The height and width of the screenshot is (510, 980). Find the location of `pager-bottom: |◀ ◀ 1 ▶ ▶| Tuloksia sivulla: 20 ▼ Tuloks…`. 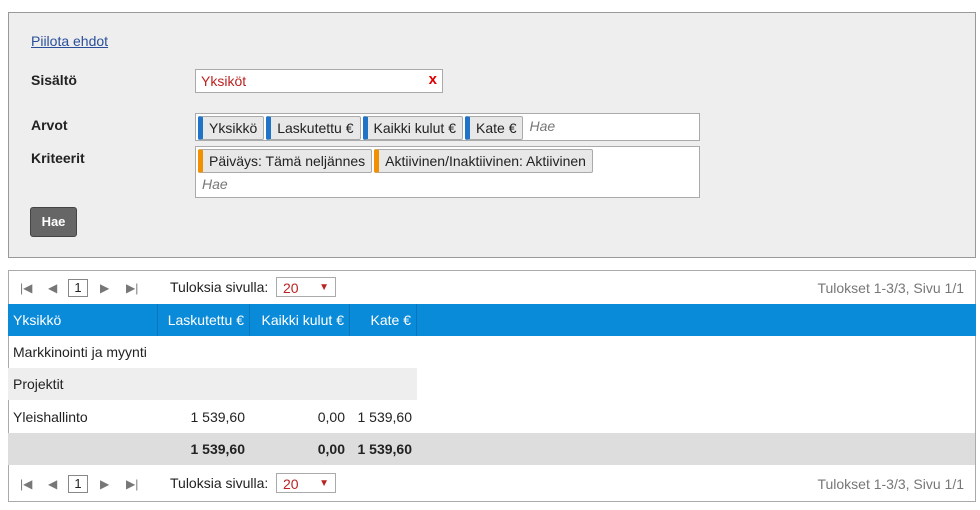

pager-bottom: |◀ ◀ 1 ▶ ▶| Tuloksia sivulla: 20 ▼ Tuloks… is located at coordinates (491, 485).